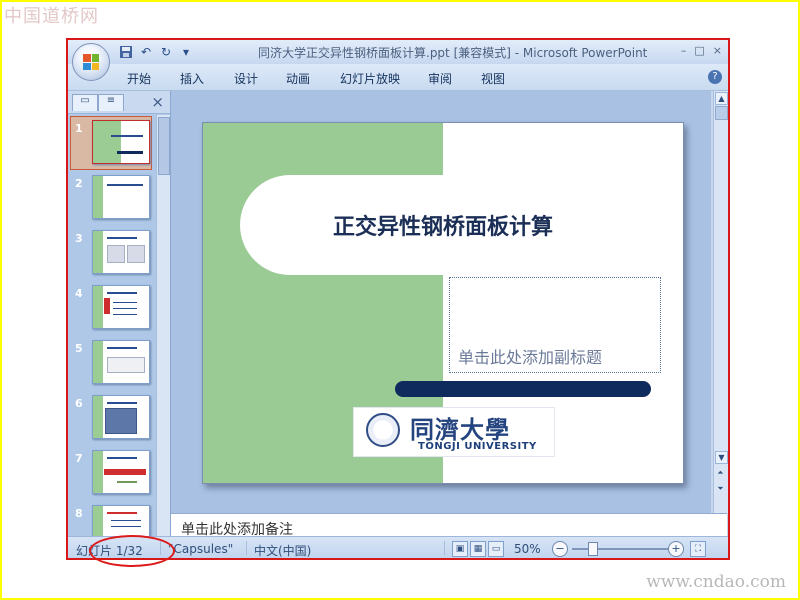  What do you see at coordinates (715, 77) in the screenshot?
I see `help-icon: ?` at bounding box center [715, 77].